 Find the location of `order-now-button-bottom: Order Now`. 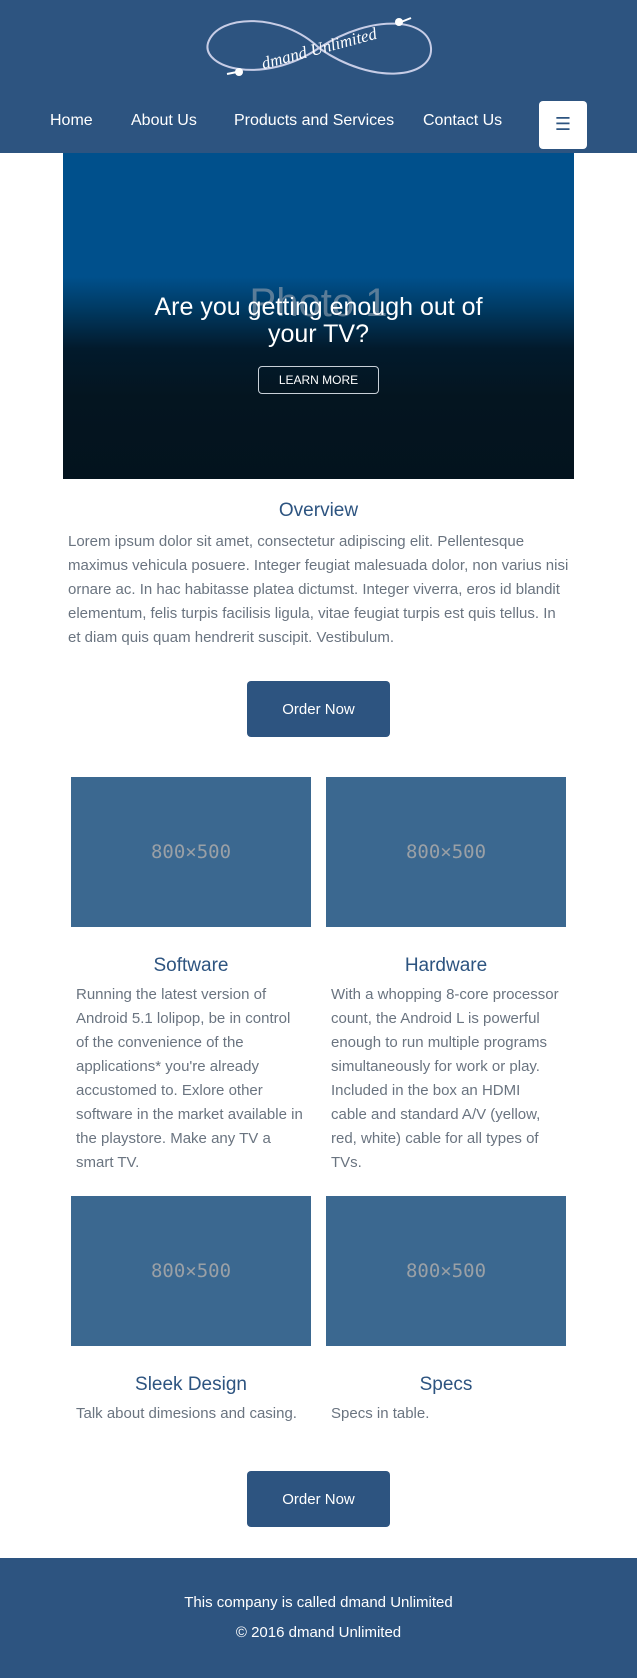

order-now-button-bottom: Order Now is located at coordinates (318, 1499).